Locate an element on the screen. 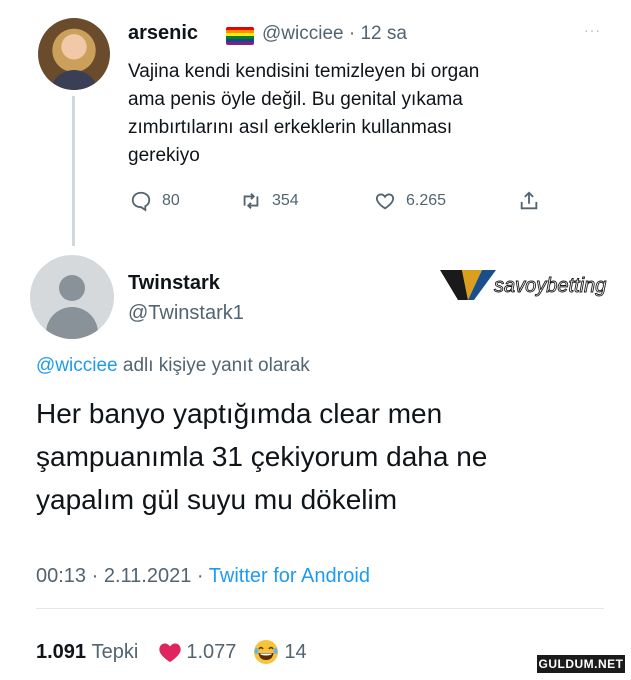  like-count: 6.265 is located at coordinates (426, 200).